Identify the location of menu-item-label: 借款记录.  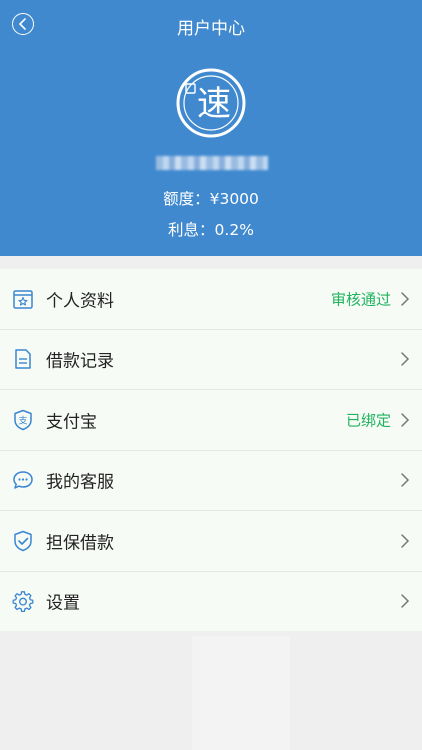
(80, 361).